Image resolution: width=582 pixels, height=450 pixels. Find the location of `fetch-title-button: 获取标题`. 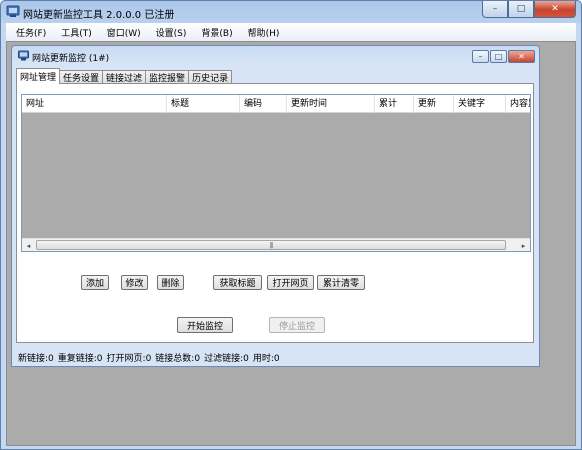

fetch-title-button: 获取标题 is located at coordinates (237, 282).